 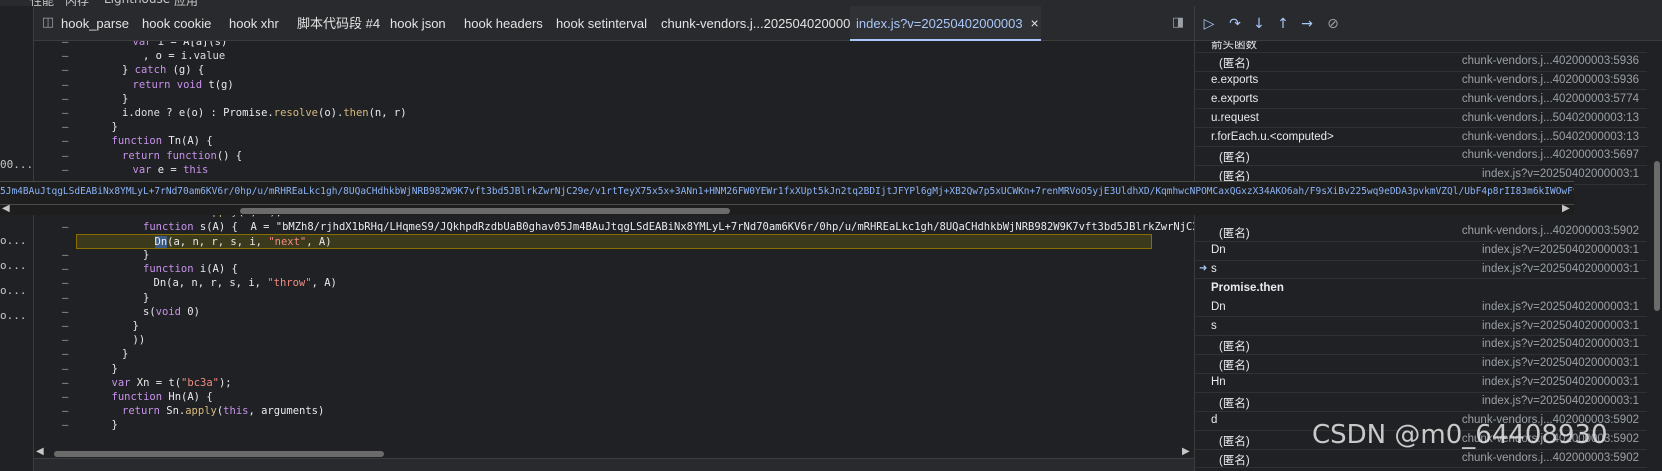 I want to click on editor-tab: hook cookie, so click(x=176, y=23).